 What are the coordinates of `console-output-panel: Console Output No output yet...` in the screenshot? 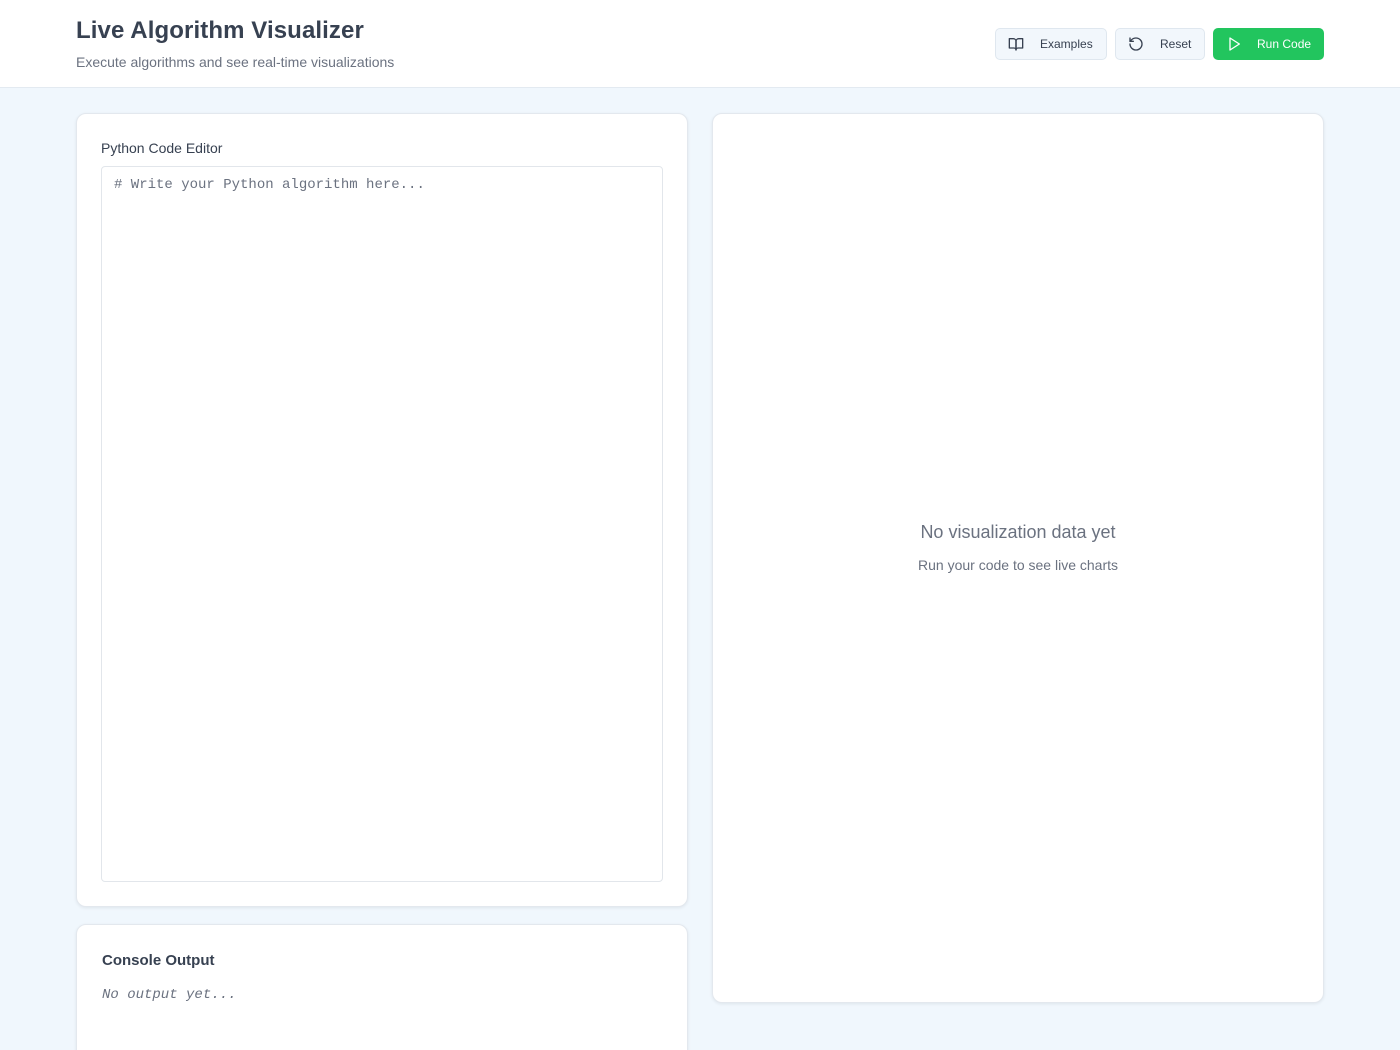 It's located at (382, 987).